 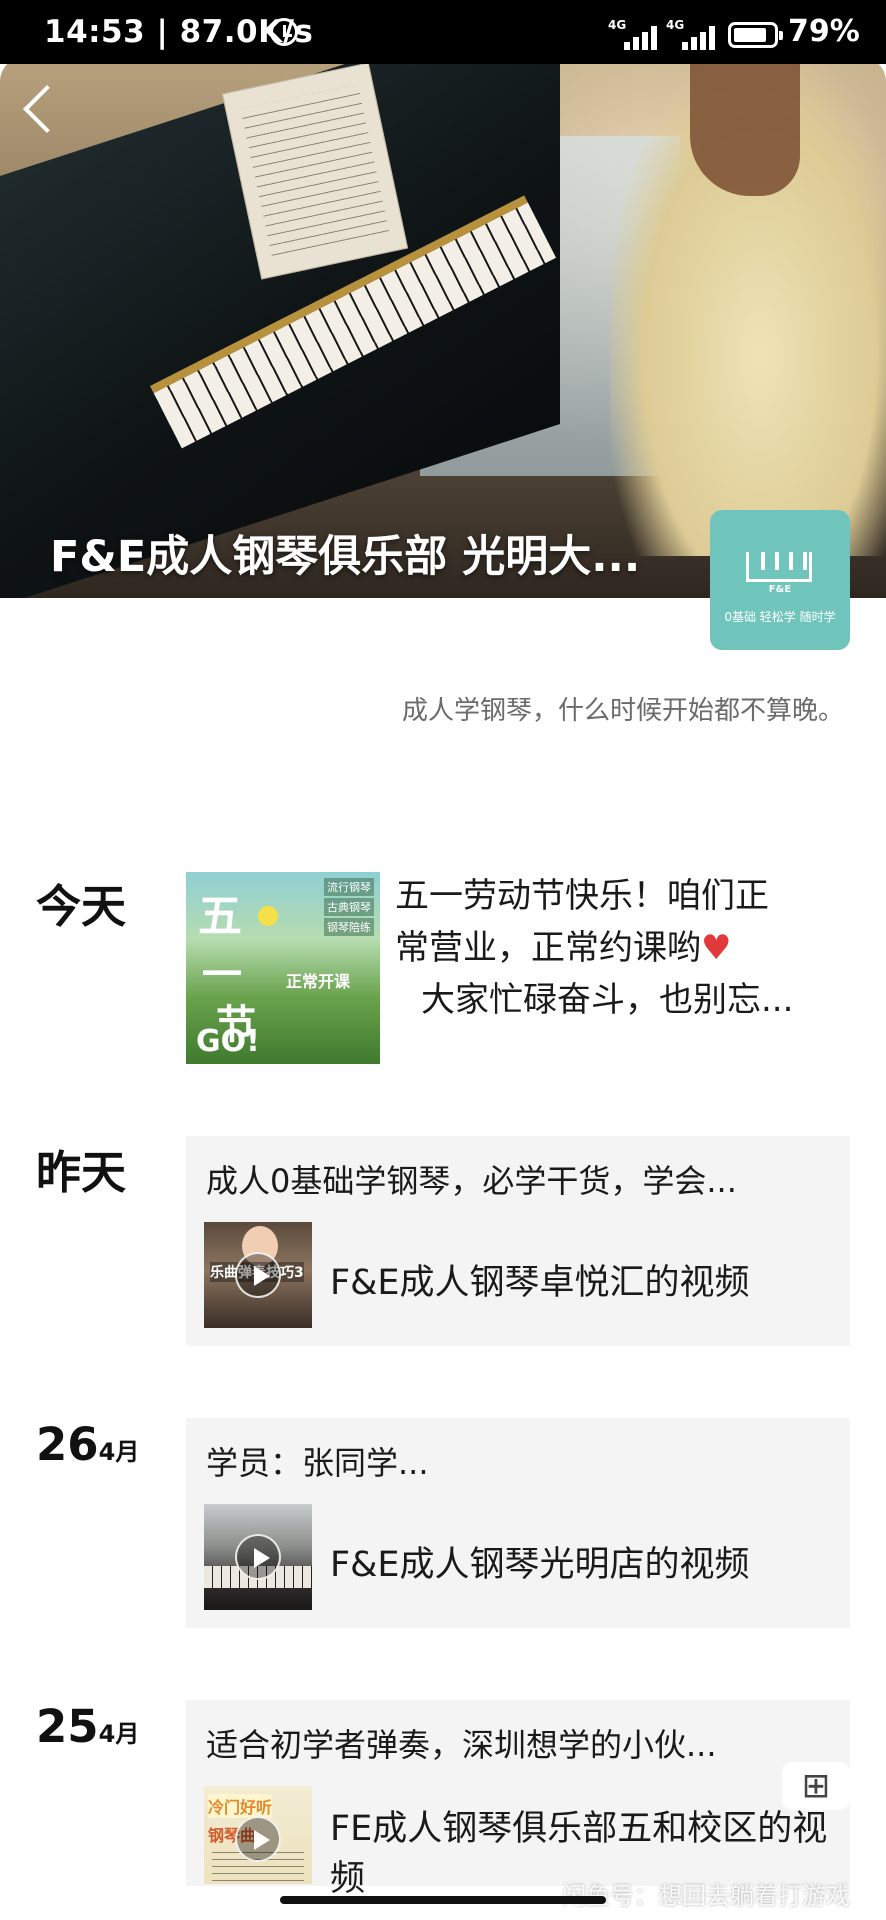 I want to click on battery-icon, so click(x=755, y=35).